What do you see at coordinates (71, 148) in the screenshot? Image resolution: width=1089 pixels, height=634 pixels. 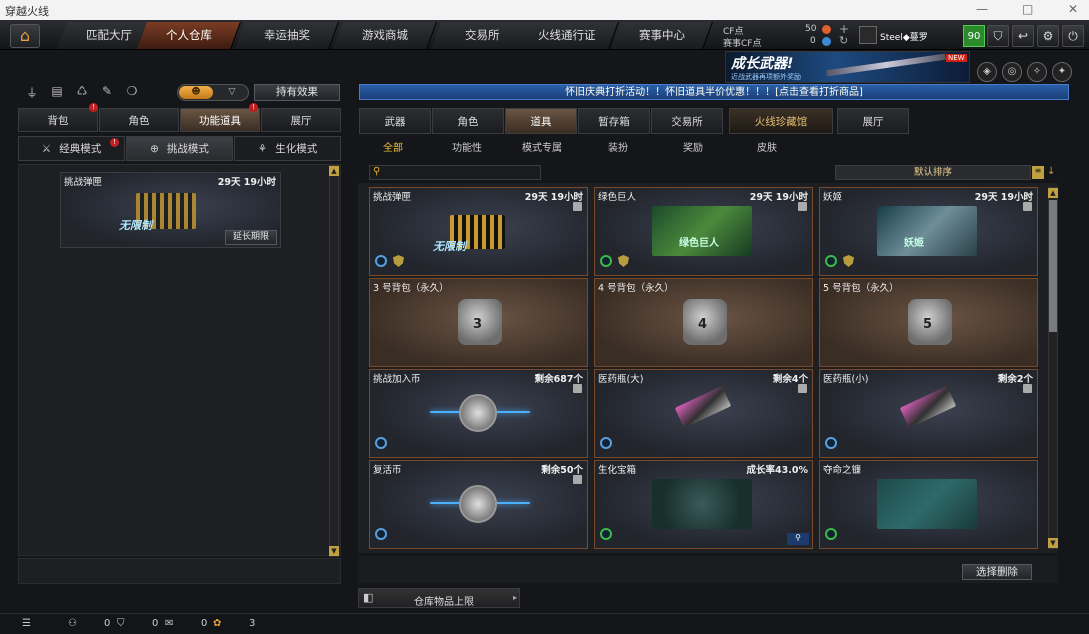 I see `mode-tab-0: ⚔ 经典模式` at bounding box center [71, 148].